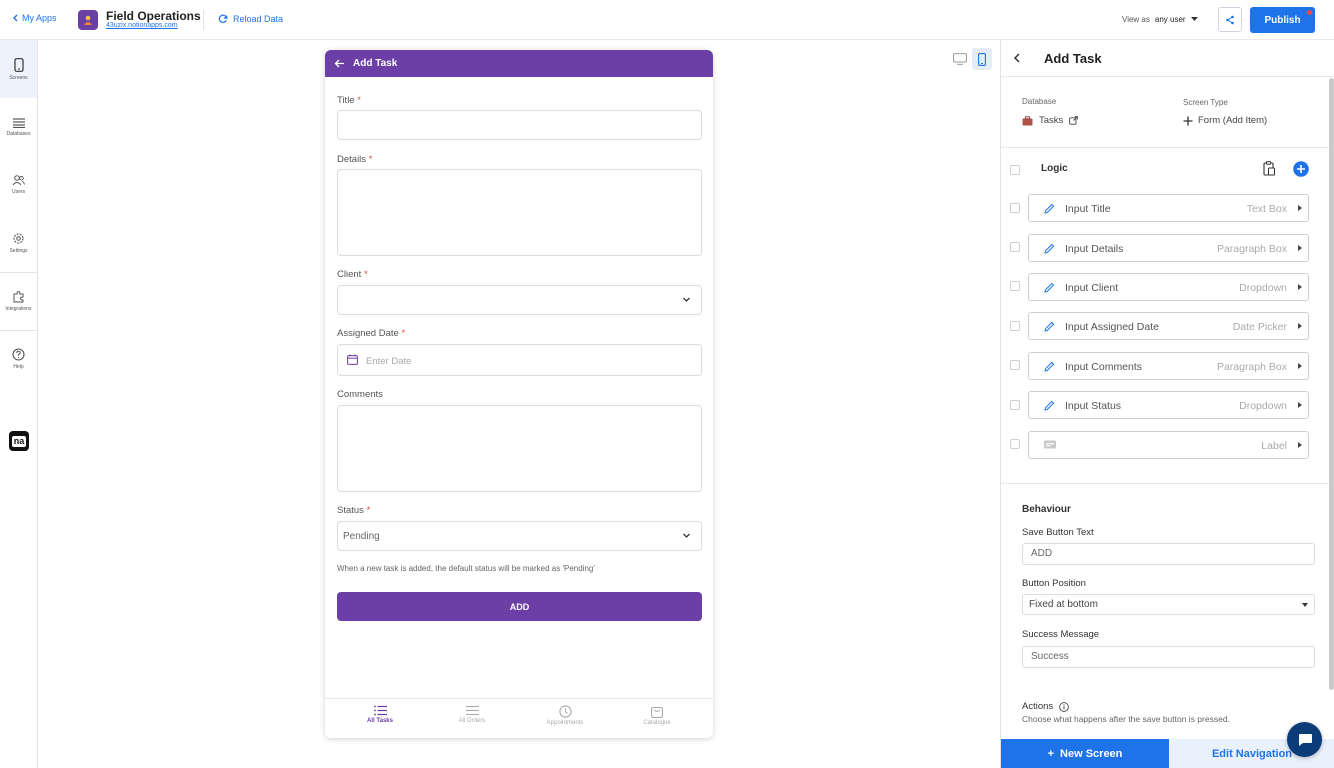  What do you see at coordinates (353, 510) in the screenshot?
I see `status-field-label: Status *` at bounding box center [353, 510].